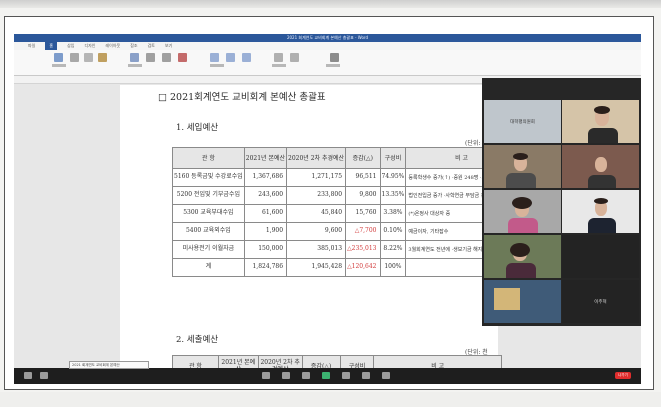  What do you see at coordinates (109, 365) in the screenshot?
I see `window-preview: 2021 회계연도 교비회계 본예산` at bounding box center [109, 365].